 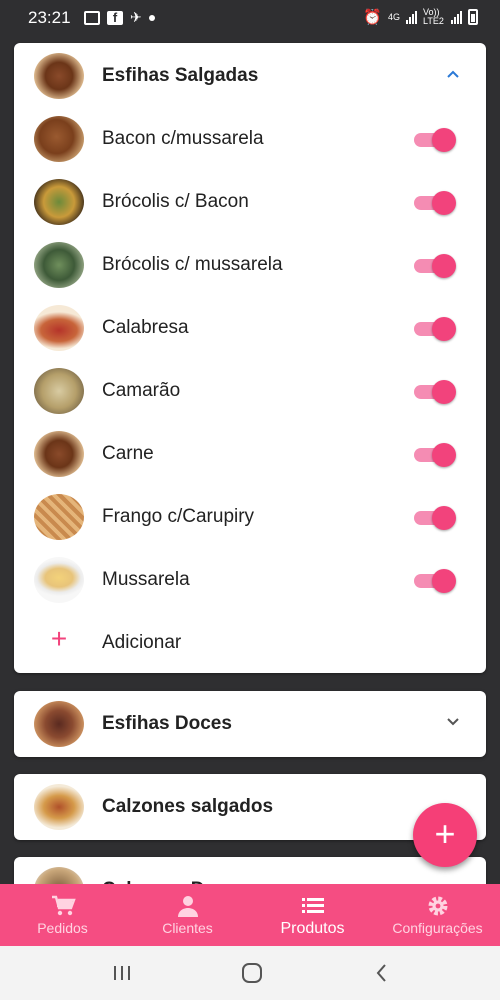 What do you see at coordinates (136, 17) in the screenshot?
I see `bird-notification-icon: ✈` at bounding box center [136, 17].